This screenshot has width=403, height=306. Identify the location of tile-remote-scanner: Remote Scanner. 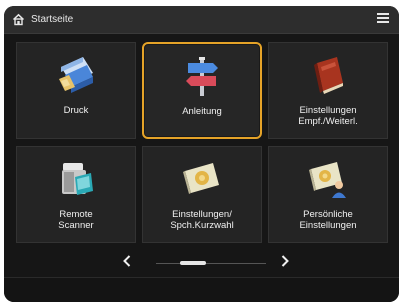
(76, 194).